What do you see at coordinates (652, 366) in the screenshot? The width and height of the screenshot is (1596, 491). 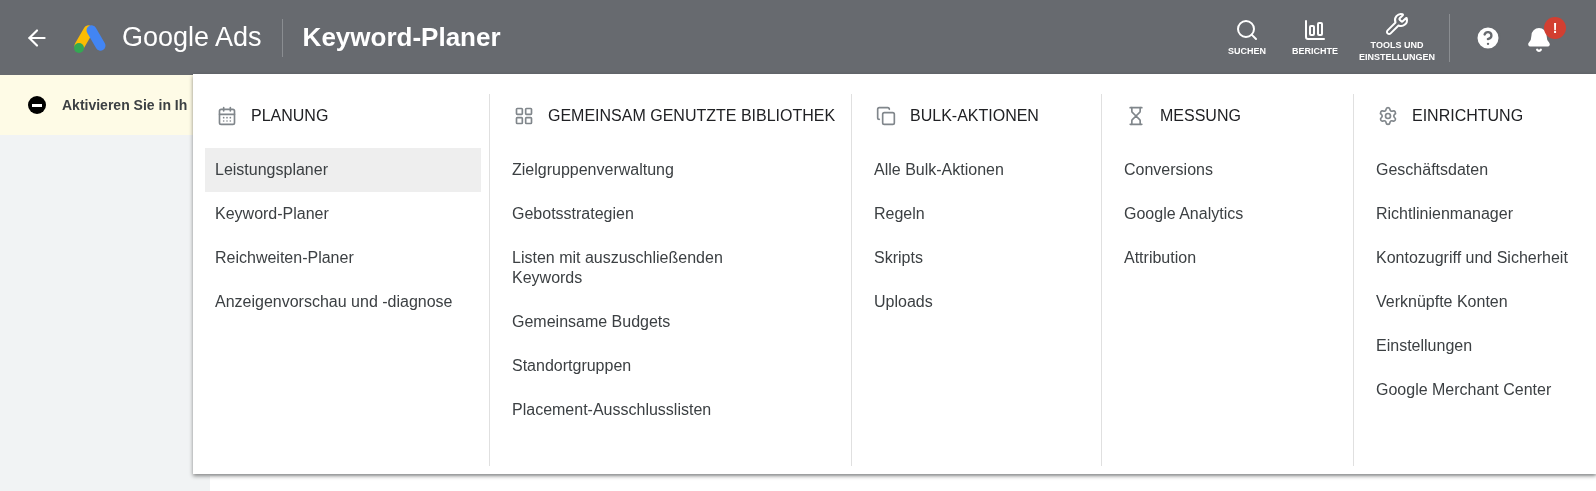 I see `menu-item: Standortgruppen` at bounding box center [652, 366].